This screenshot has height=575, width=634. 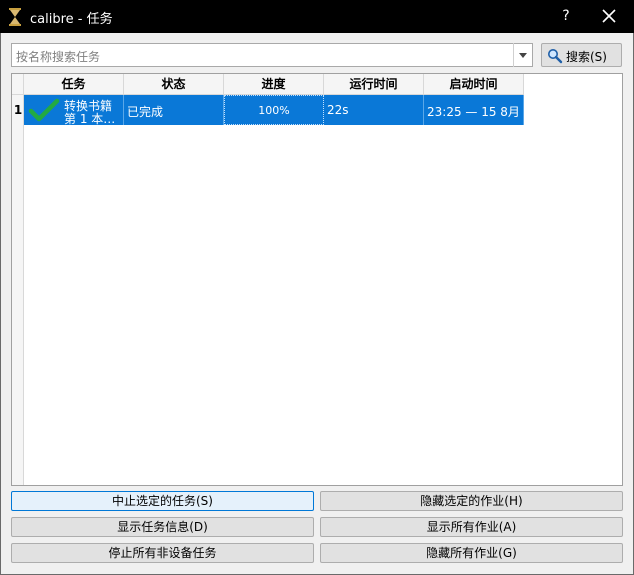 I want to click on chevron-down-icon, so click(x=523, y=55).